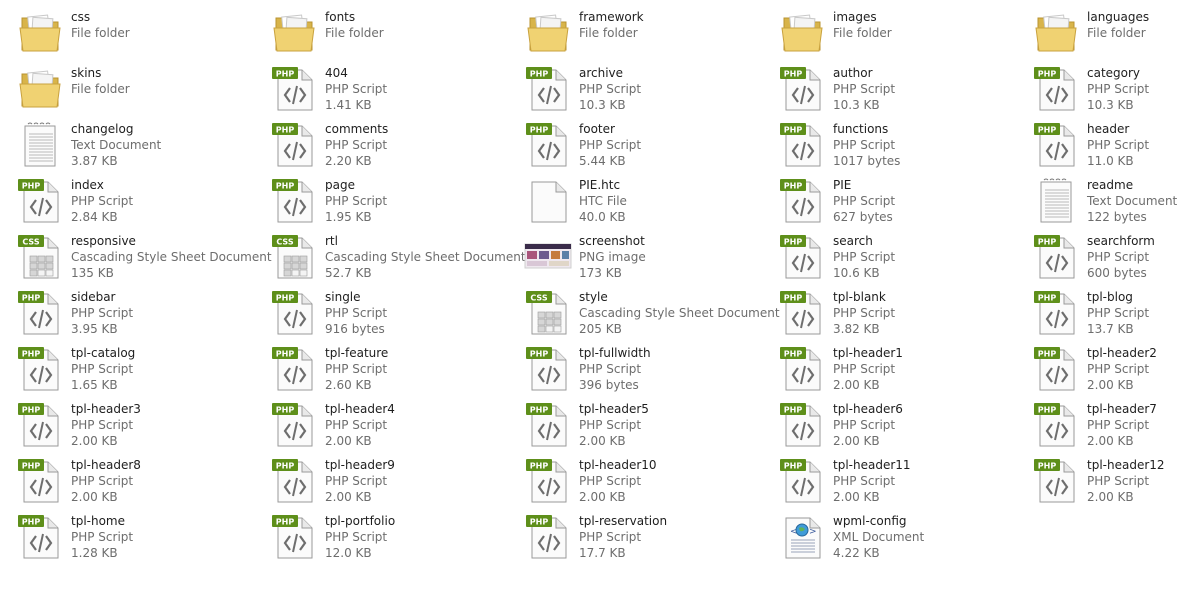 This screenshot has height=597, width=1197. Describe the element at coordinates (635, 90) in the screenshot. I see `file-item-archive: PHP archive PHP Script 10.3 KB` at that location.